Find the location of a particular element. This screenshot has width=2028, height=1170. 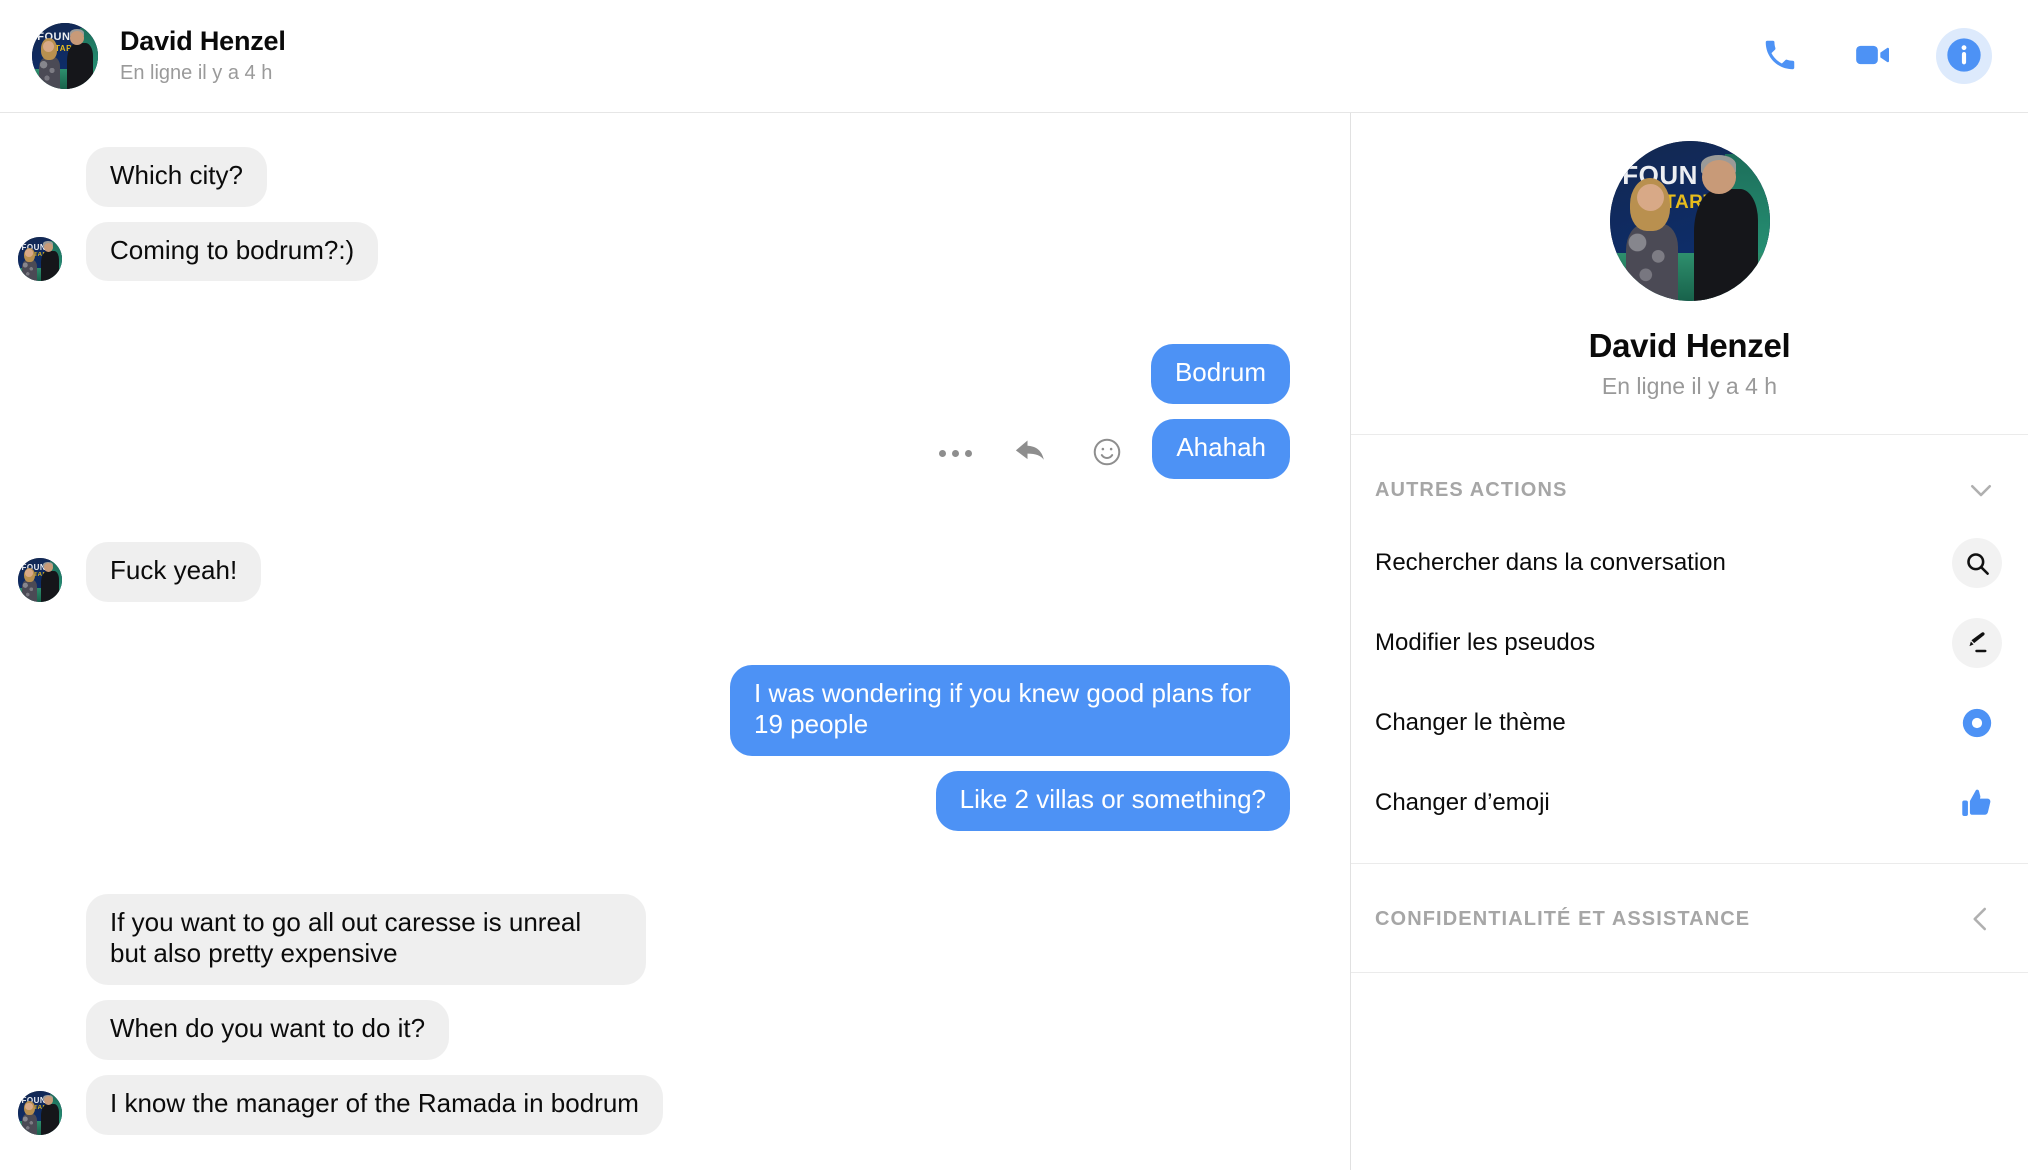

conversation-info-button is located at coordinates (1964, 56).